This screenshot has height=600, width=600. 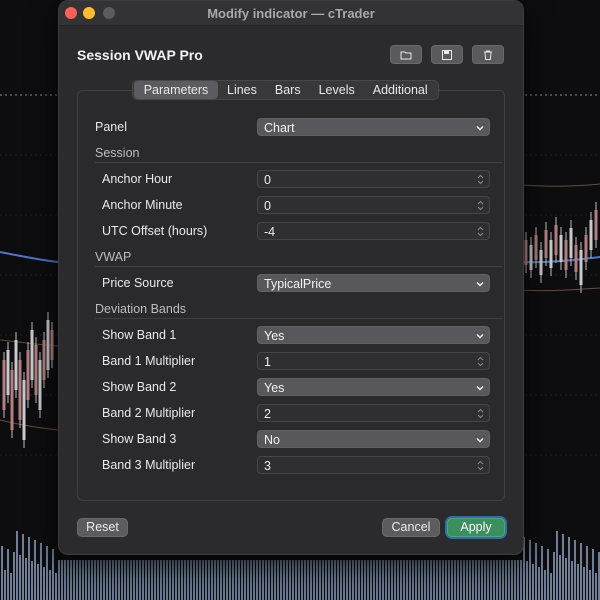 I want to click on anchor-minute-value: 0, so click(x=267, y=206).